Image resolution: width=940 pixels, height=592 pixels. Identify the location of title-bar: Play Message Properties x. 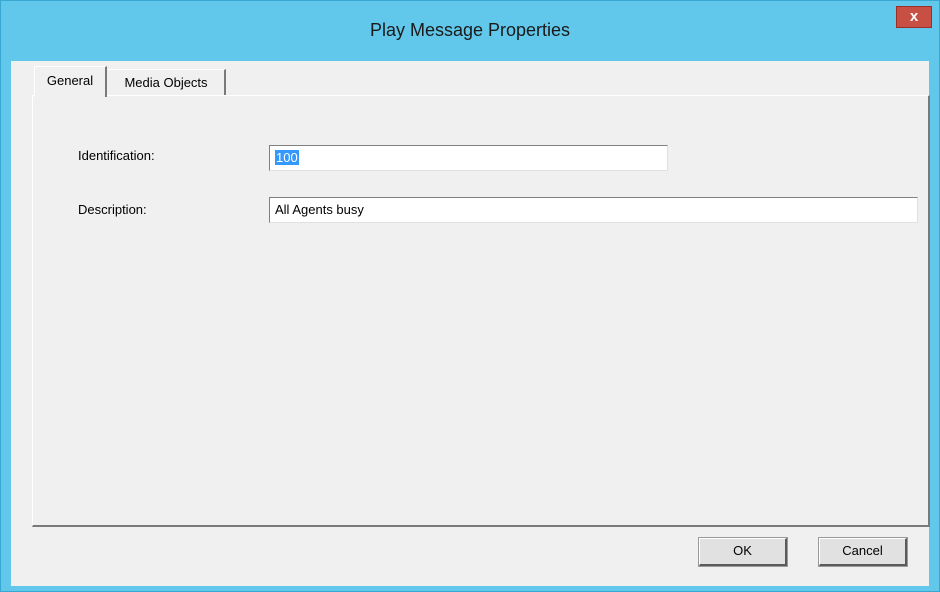
(470, 31).